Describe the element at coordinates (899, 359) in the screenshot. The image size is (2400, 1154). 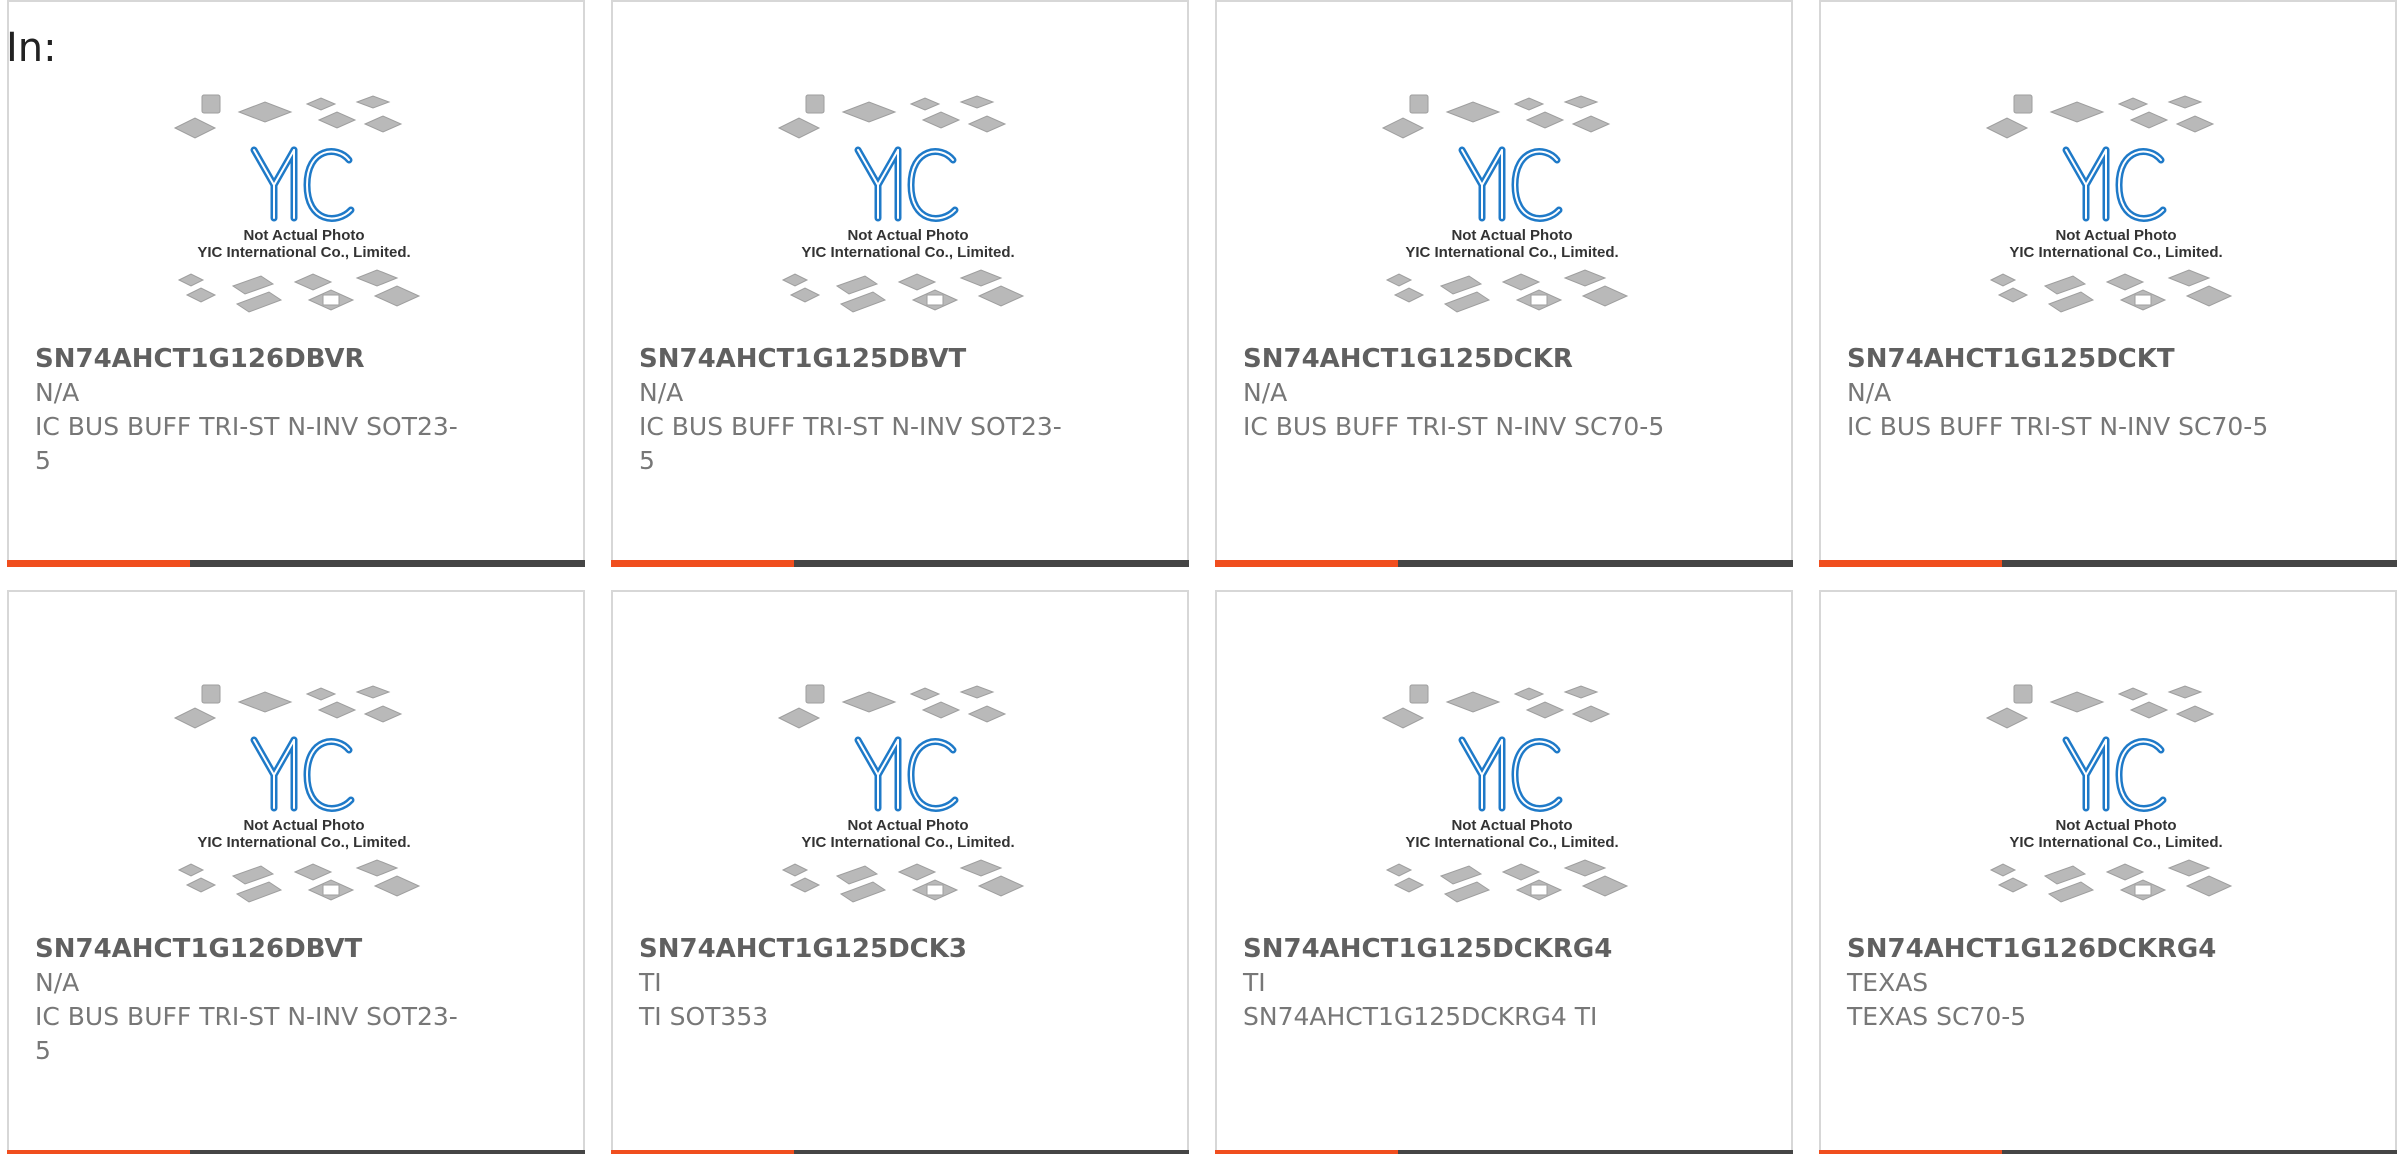
I see `part-number-link: SN74AHCT1G125DBVT` at that location.